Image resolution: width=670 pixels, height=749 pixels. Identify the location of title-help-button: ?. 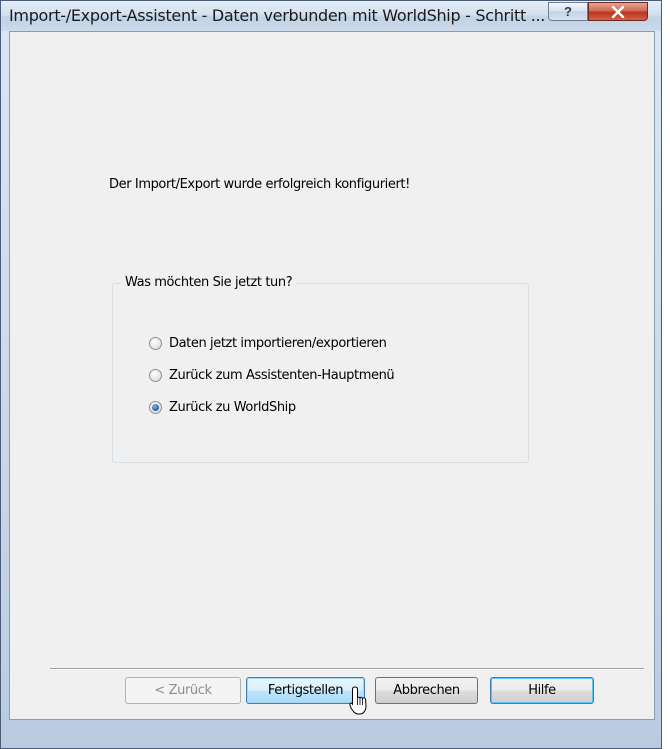
(568, 11).